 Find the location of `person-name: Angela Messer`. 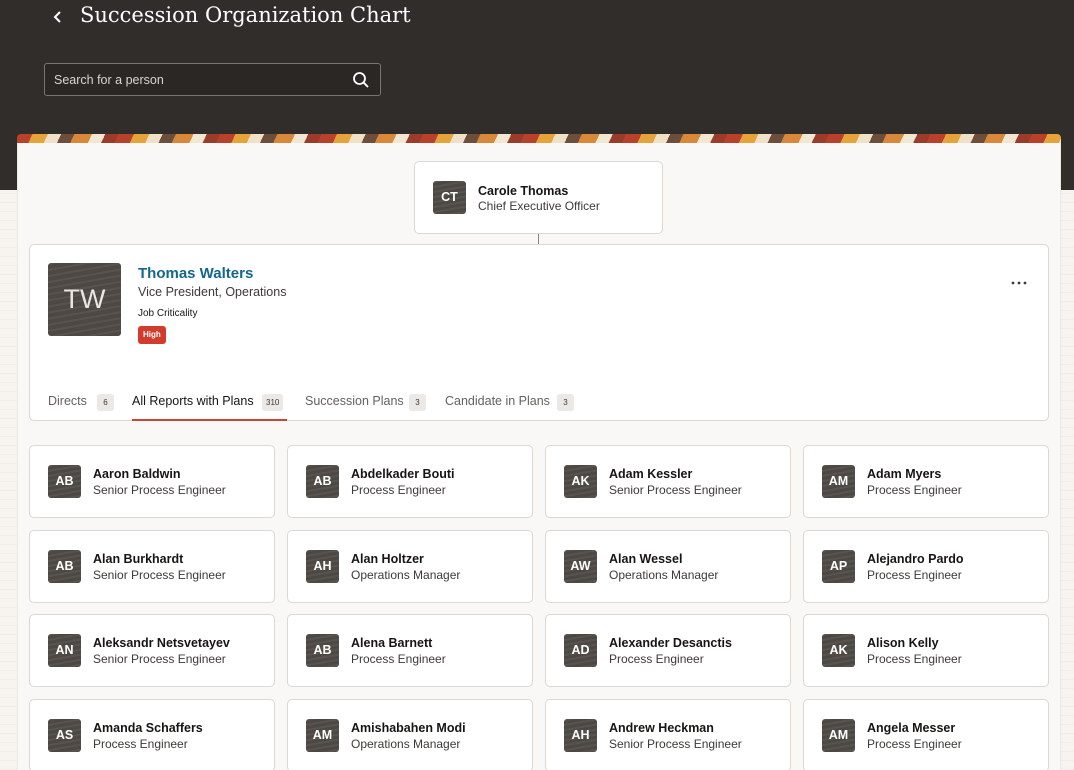

person-name: Angela Messer is located at coordinates (911, 728).